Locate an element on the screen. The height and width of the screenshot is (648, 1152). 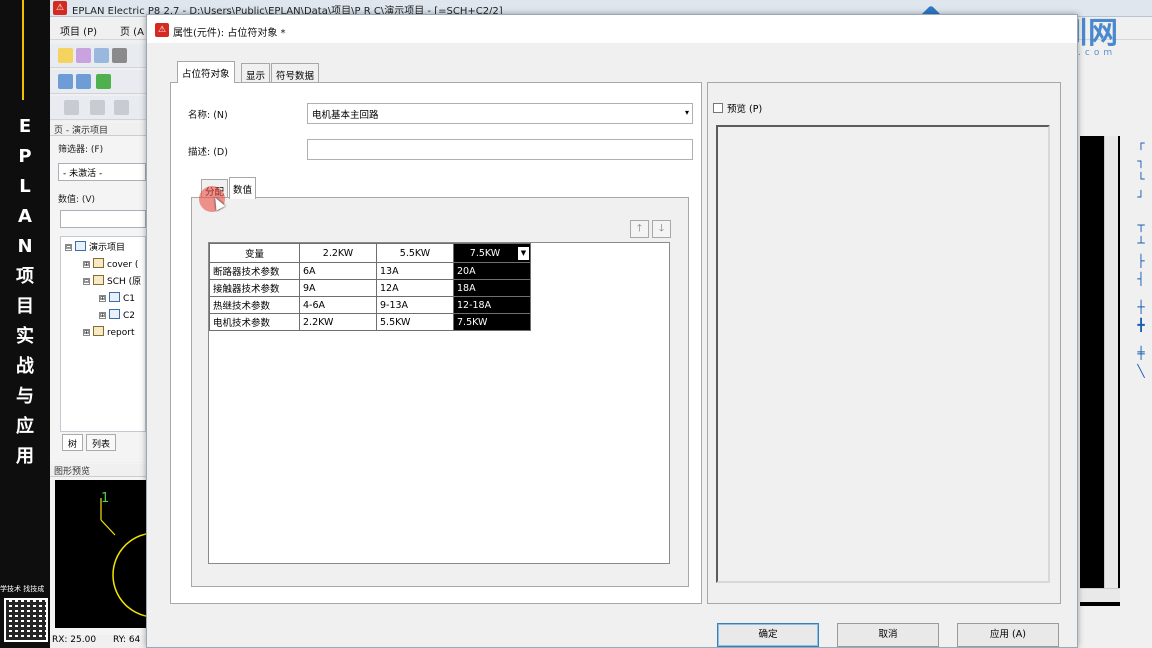
open-project-icon is located at coordinates (83, 55).